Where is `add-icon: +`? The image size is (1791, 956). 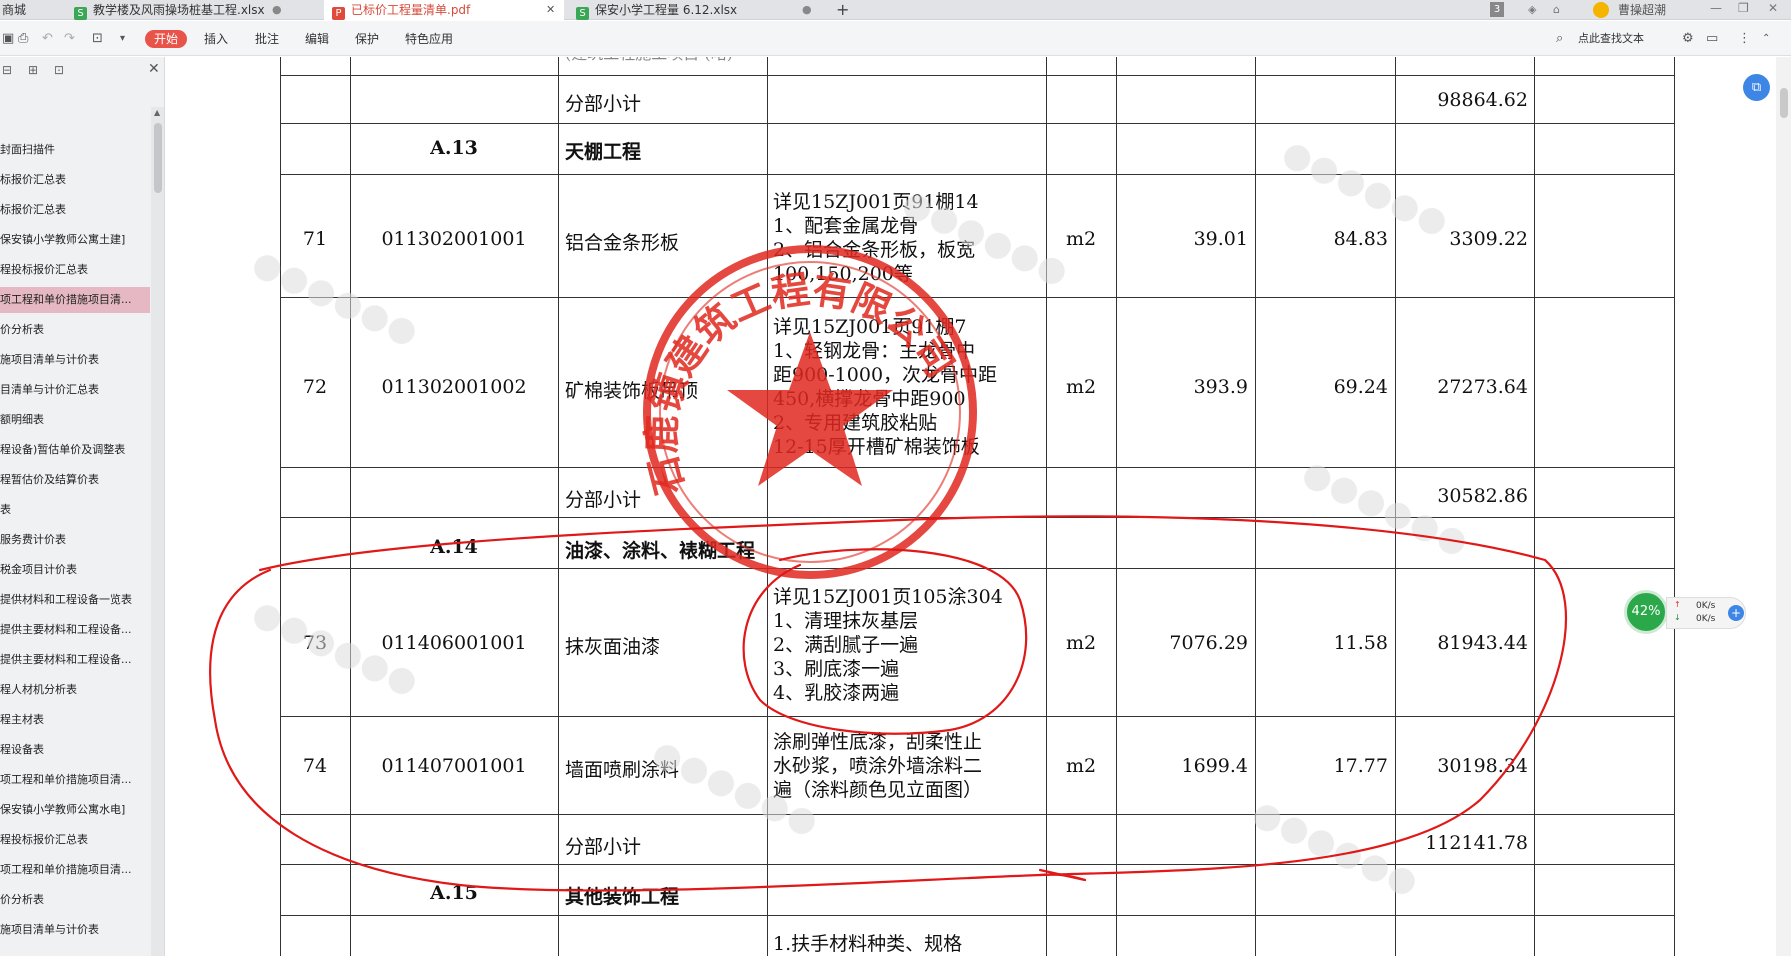 add-icon: + is located at coordinates (1736, 613).